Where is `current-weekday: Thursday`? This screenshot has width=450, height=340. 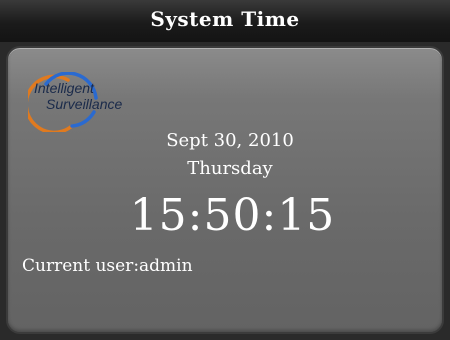 current-weekday: Thursday is located at coordinates (230, 168).